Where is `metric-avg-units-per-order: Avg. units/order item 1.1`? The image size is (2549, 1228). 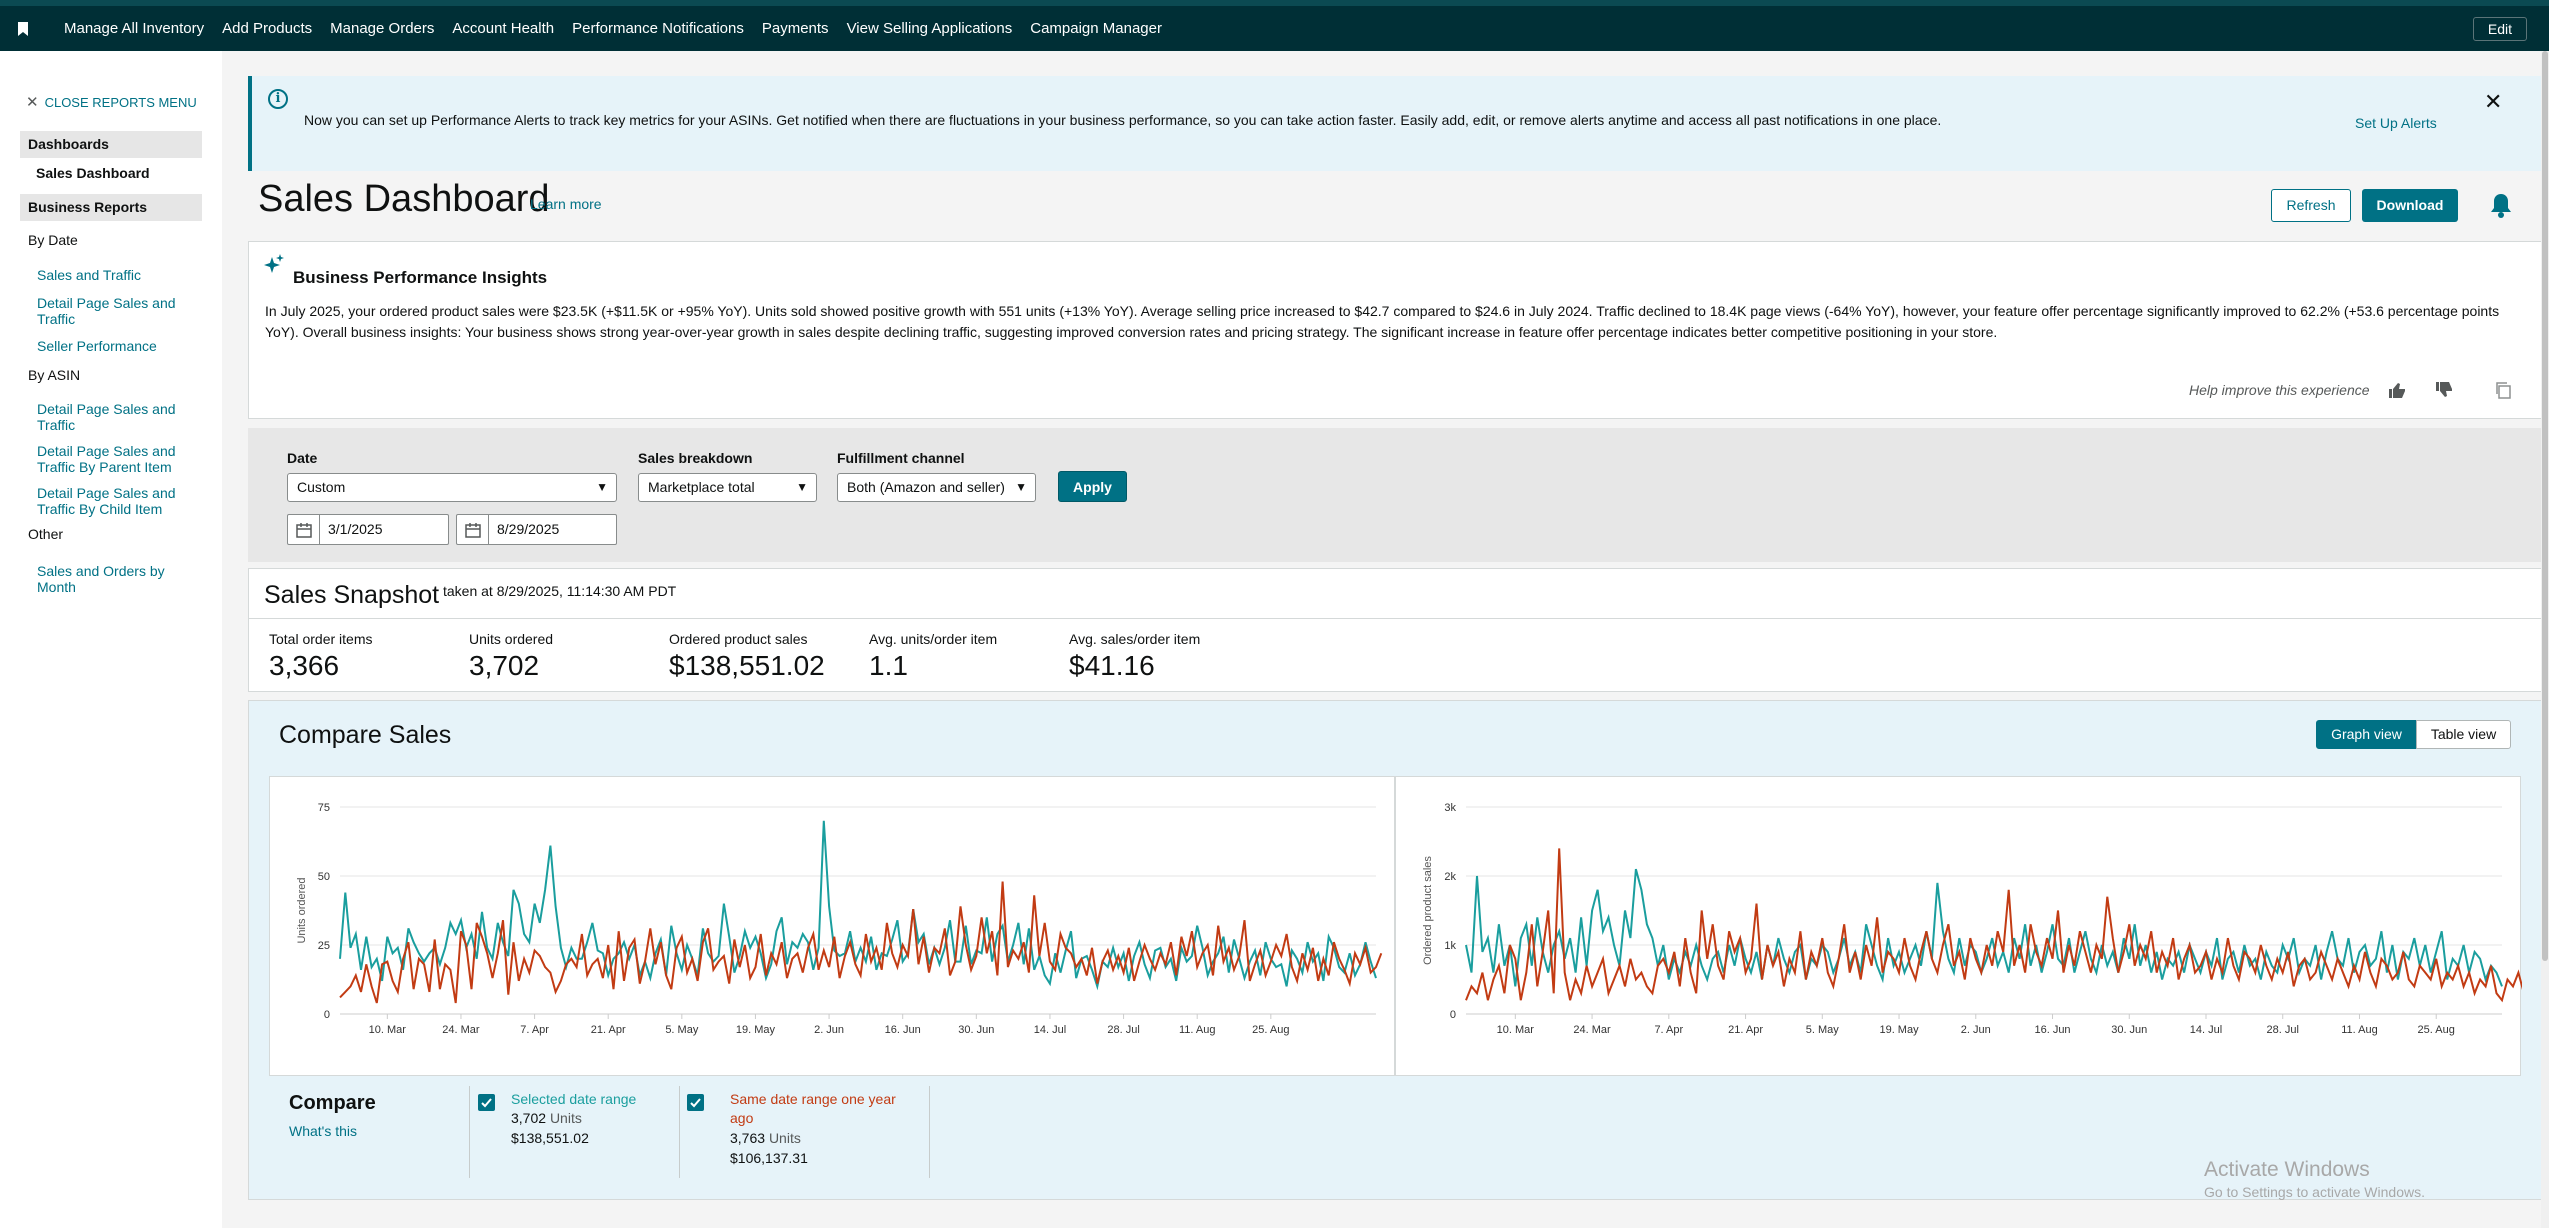
metric-avg-units-per-order: Avg. units/order item 1.1 is located at coordinates (933, 656).